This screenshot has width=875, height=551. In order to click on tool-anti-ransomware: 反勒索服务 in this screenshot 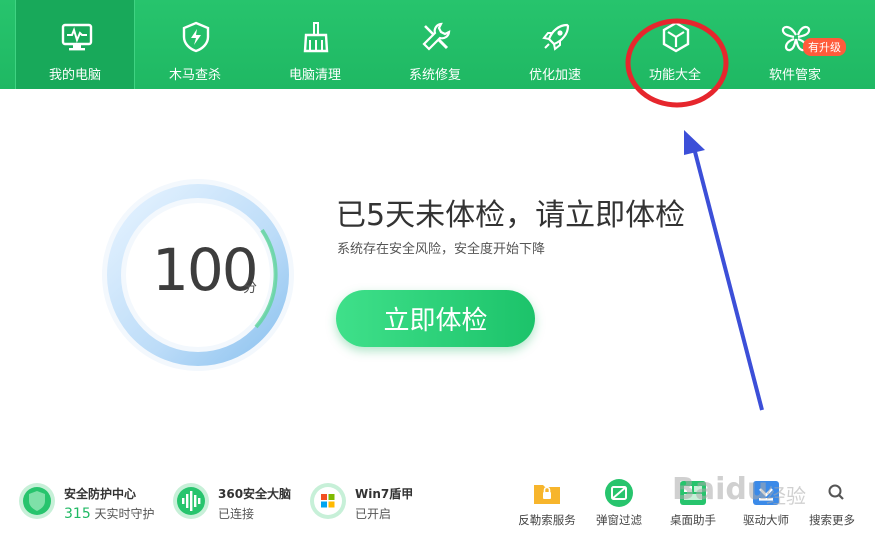, I will do `click(547, 503)`.